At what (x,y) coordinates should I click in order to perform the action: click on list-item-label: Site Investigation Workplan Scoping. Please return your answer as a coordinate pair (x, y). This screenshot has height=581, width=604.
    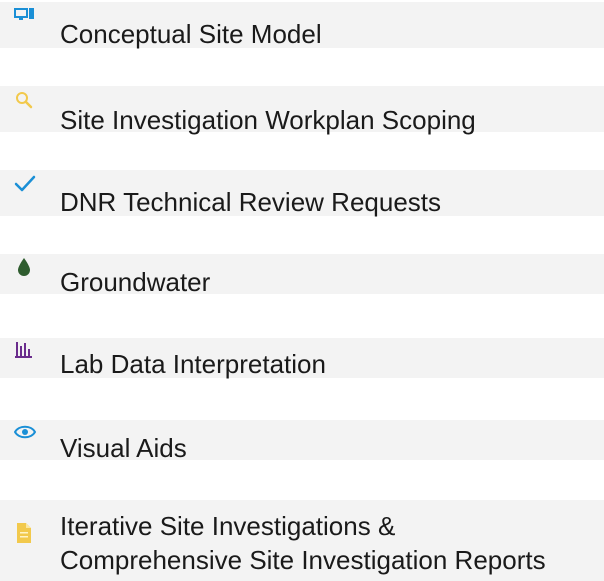
    Looking at the image, I should click on (268, 120).